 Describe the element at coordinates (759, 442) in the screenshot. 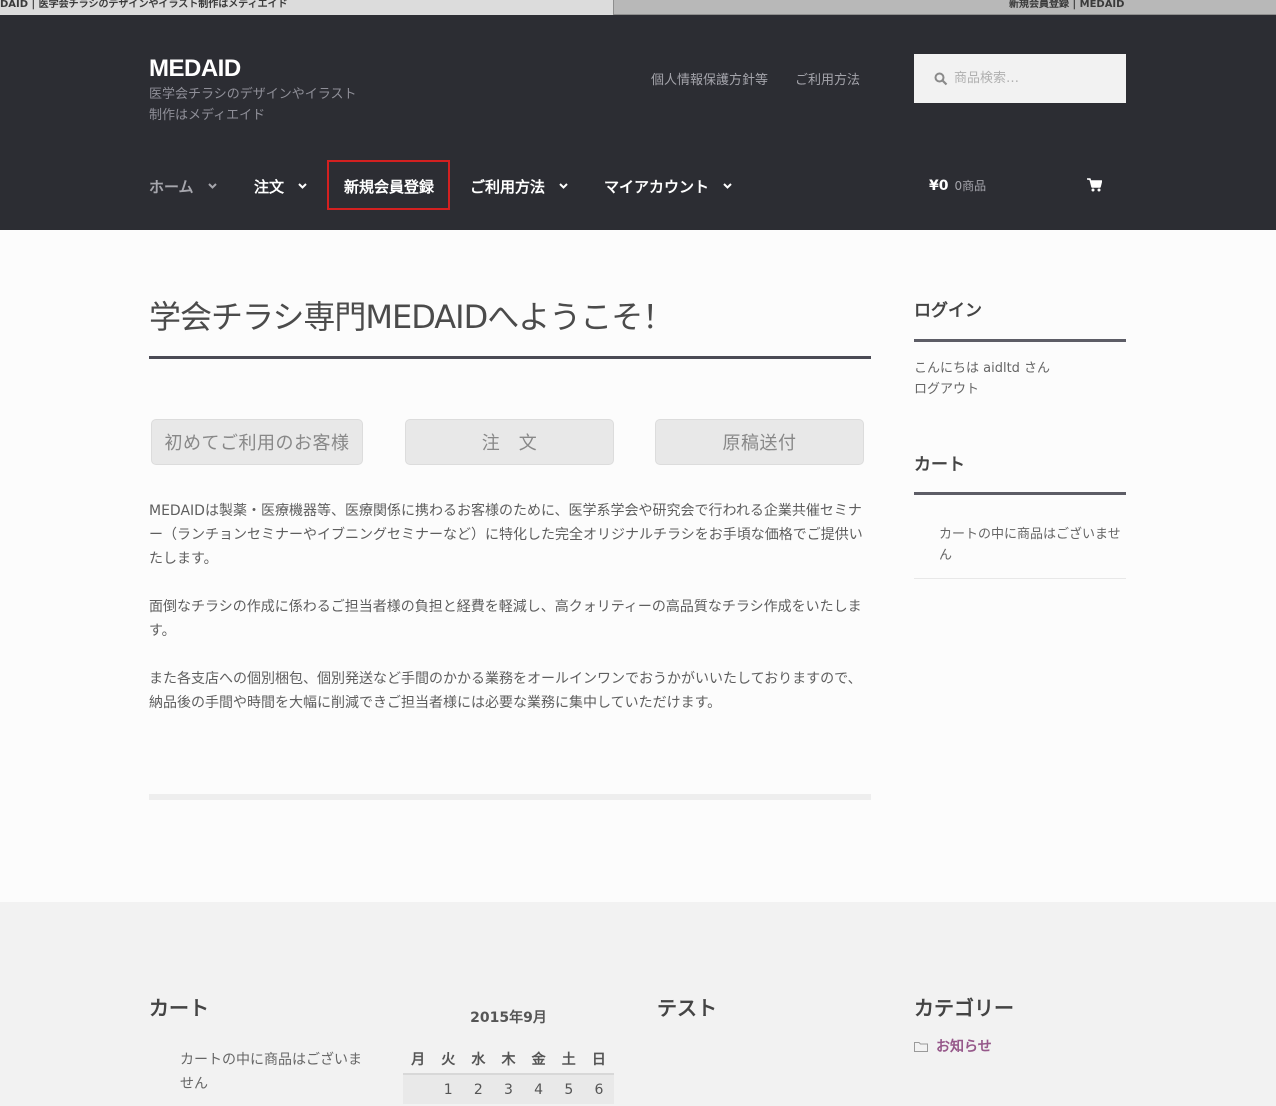

I see `manuscript-submit-button: 原稿送付` at that location.